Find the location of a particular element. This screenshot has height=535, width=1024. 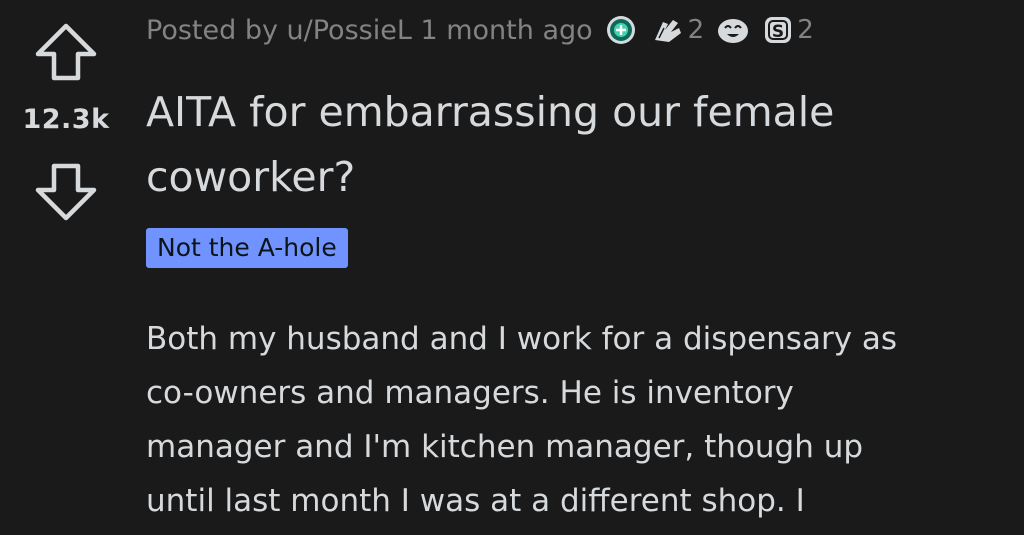

post-flair: Not the A-hole is located at coordinates (247, 248).